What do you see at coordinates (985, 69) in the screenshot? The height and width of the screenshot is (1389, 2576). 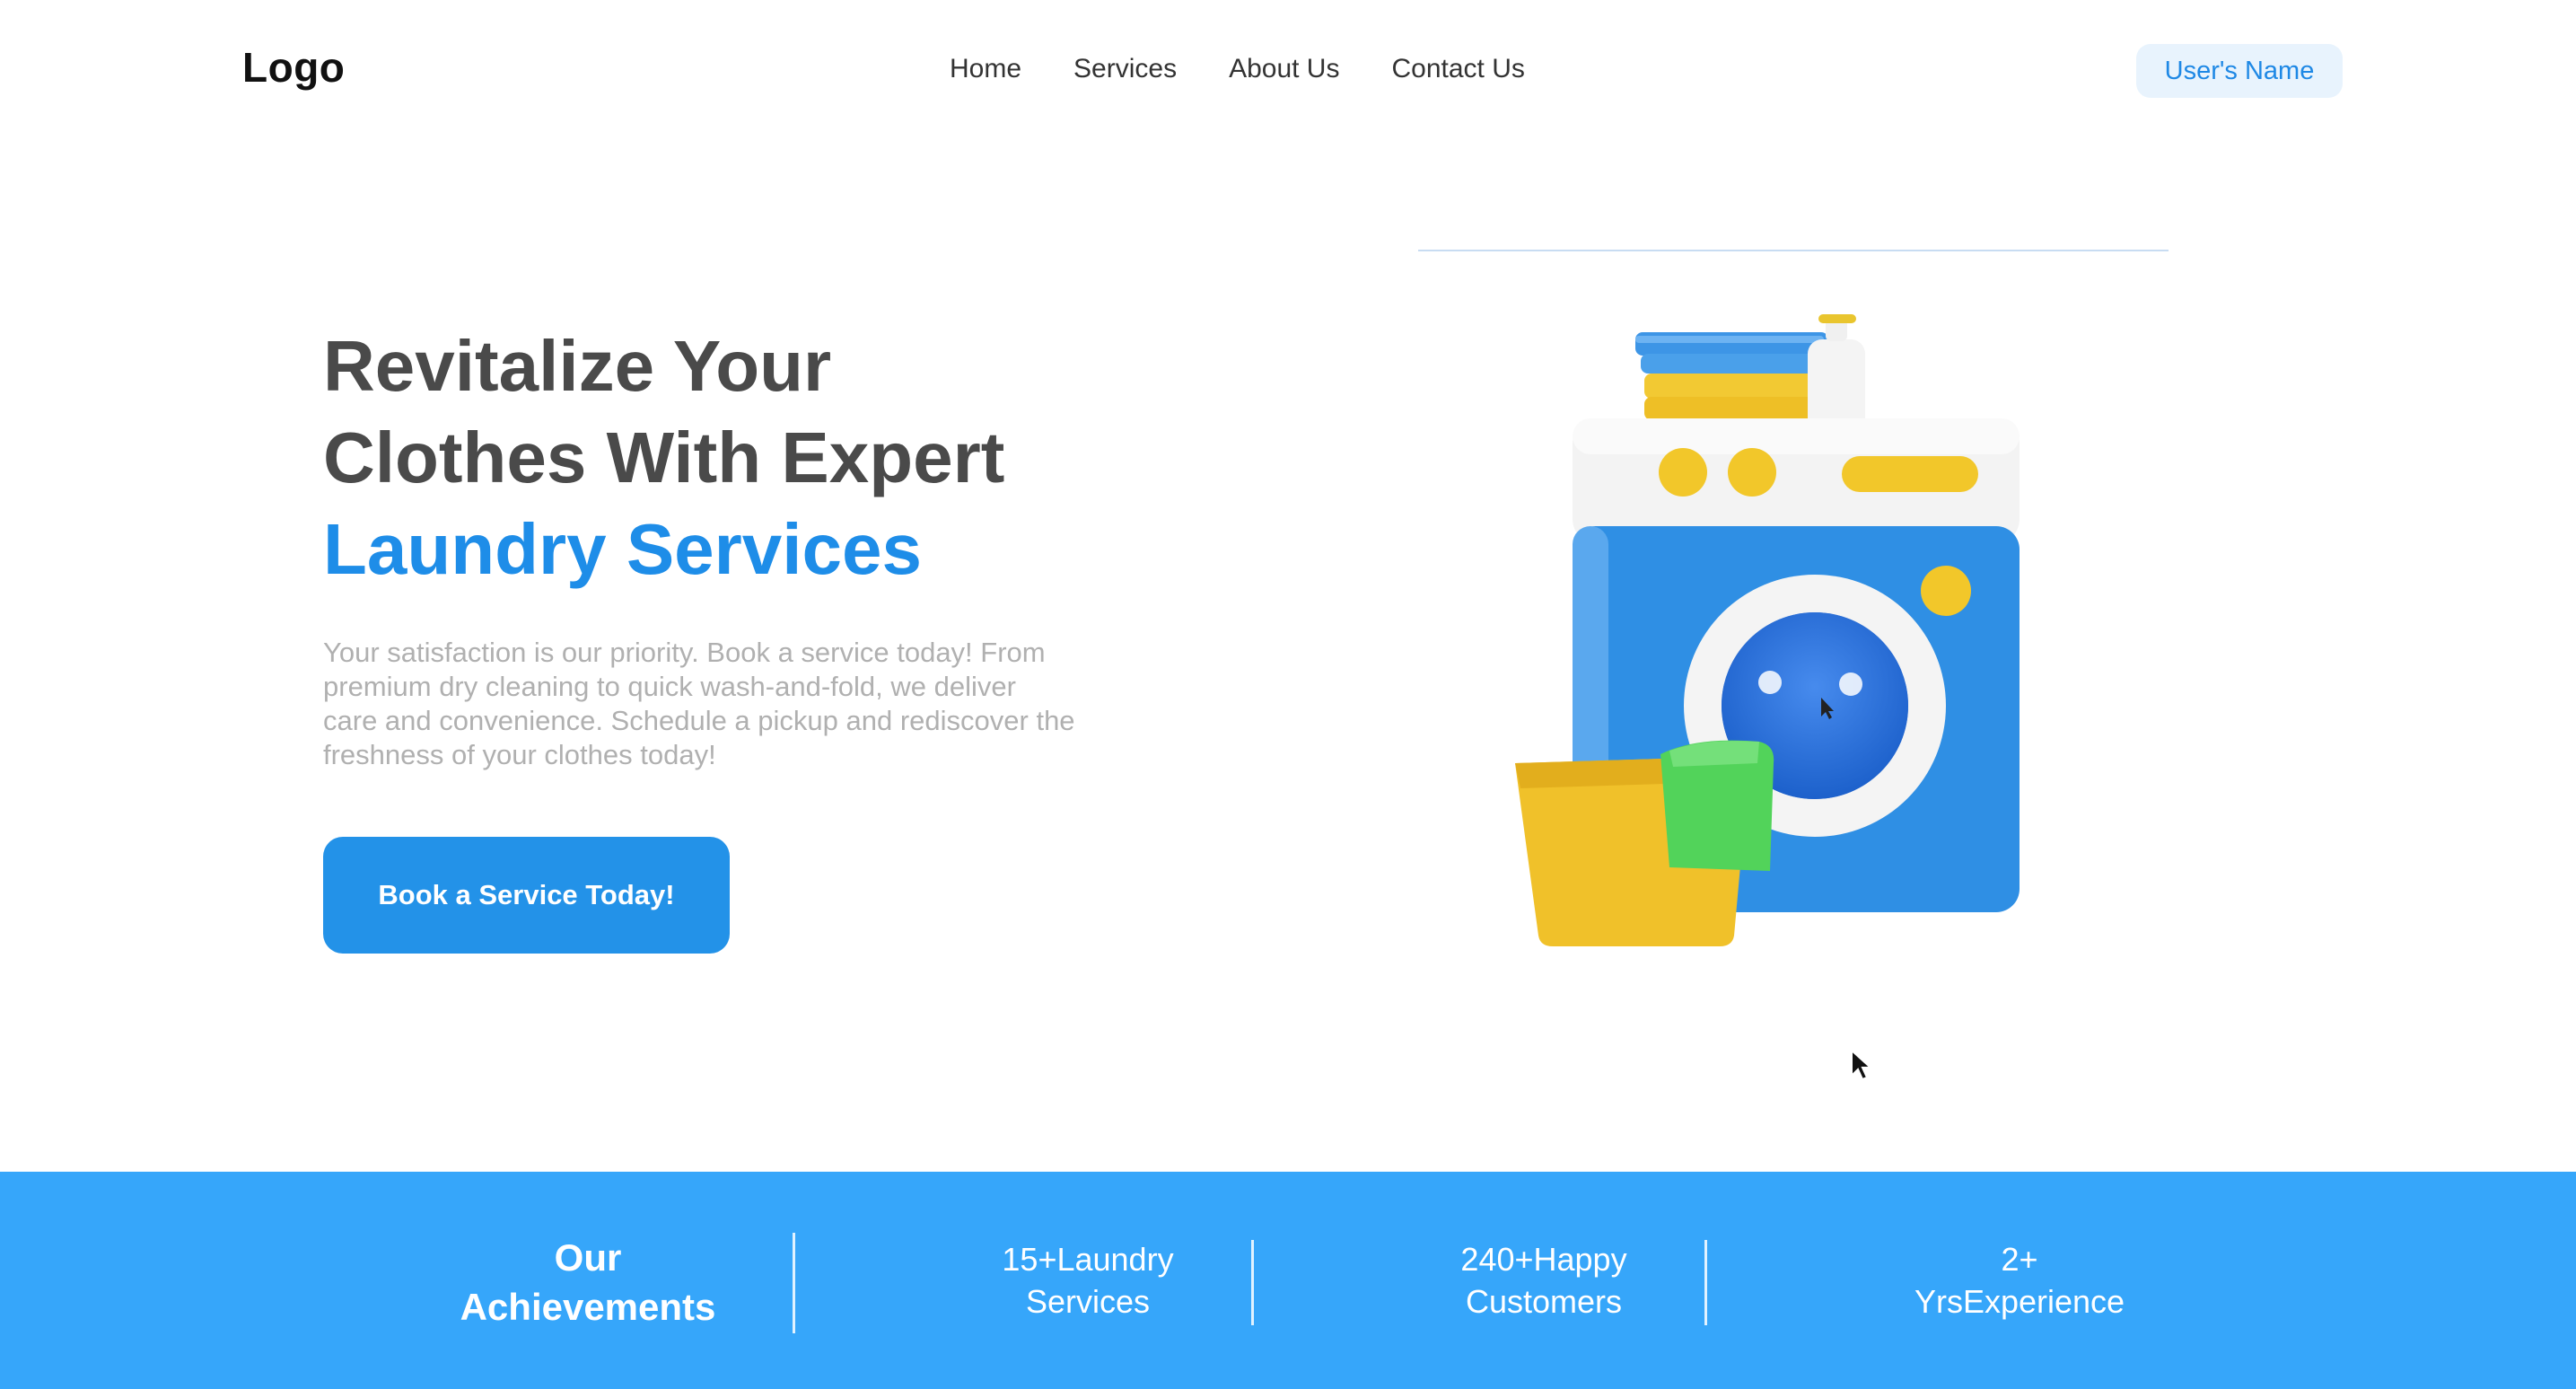 I see `nav-home-link: Home` at bounding box center [985, 69].